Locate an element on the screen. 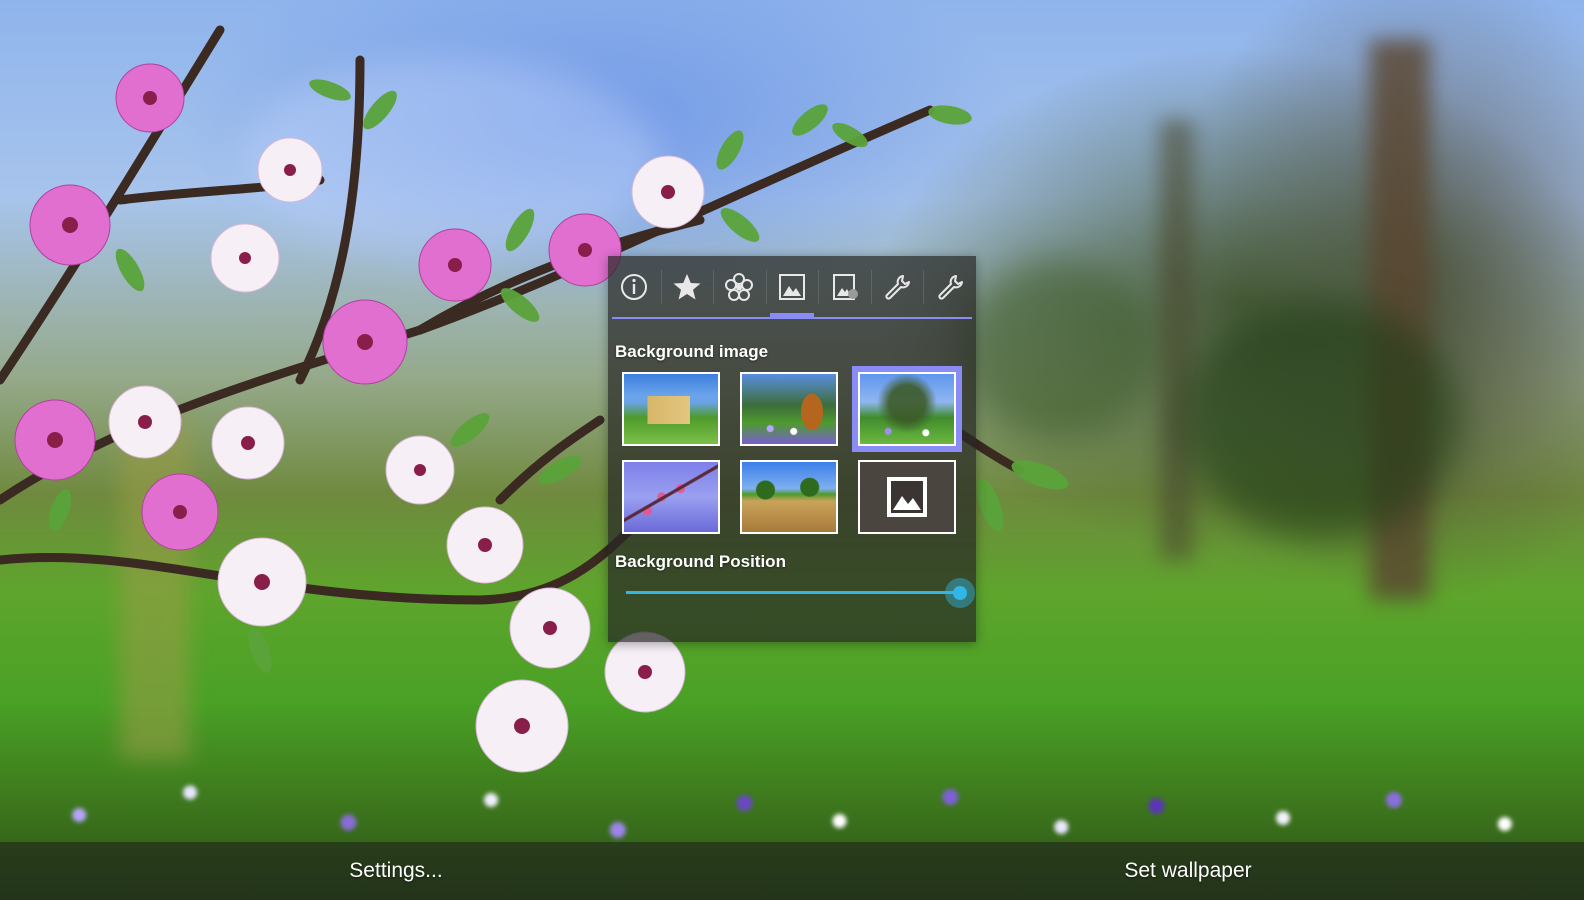 The width and height of the screenshot is (1584, 900). background-thumb-custom-image is located at coordinates (907, 497).